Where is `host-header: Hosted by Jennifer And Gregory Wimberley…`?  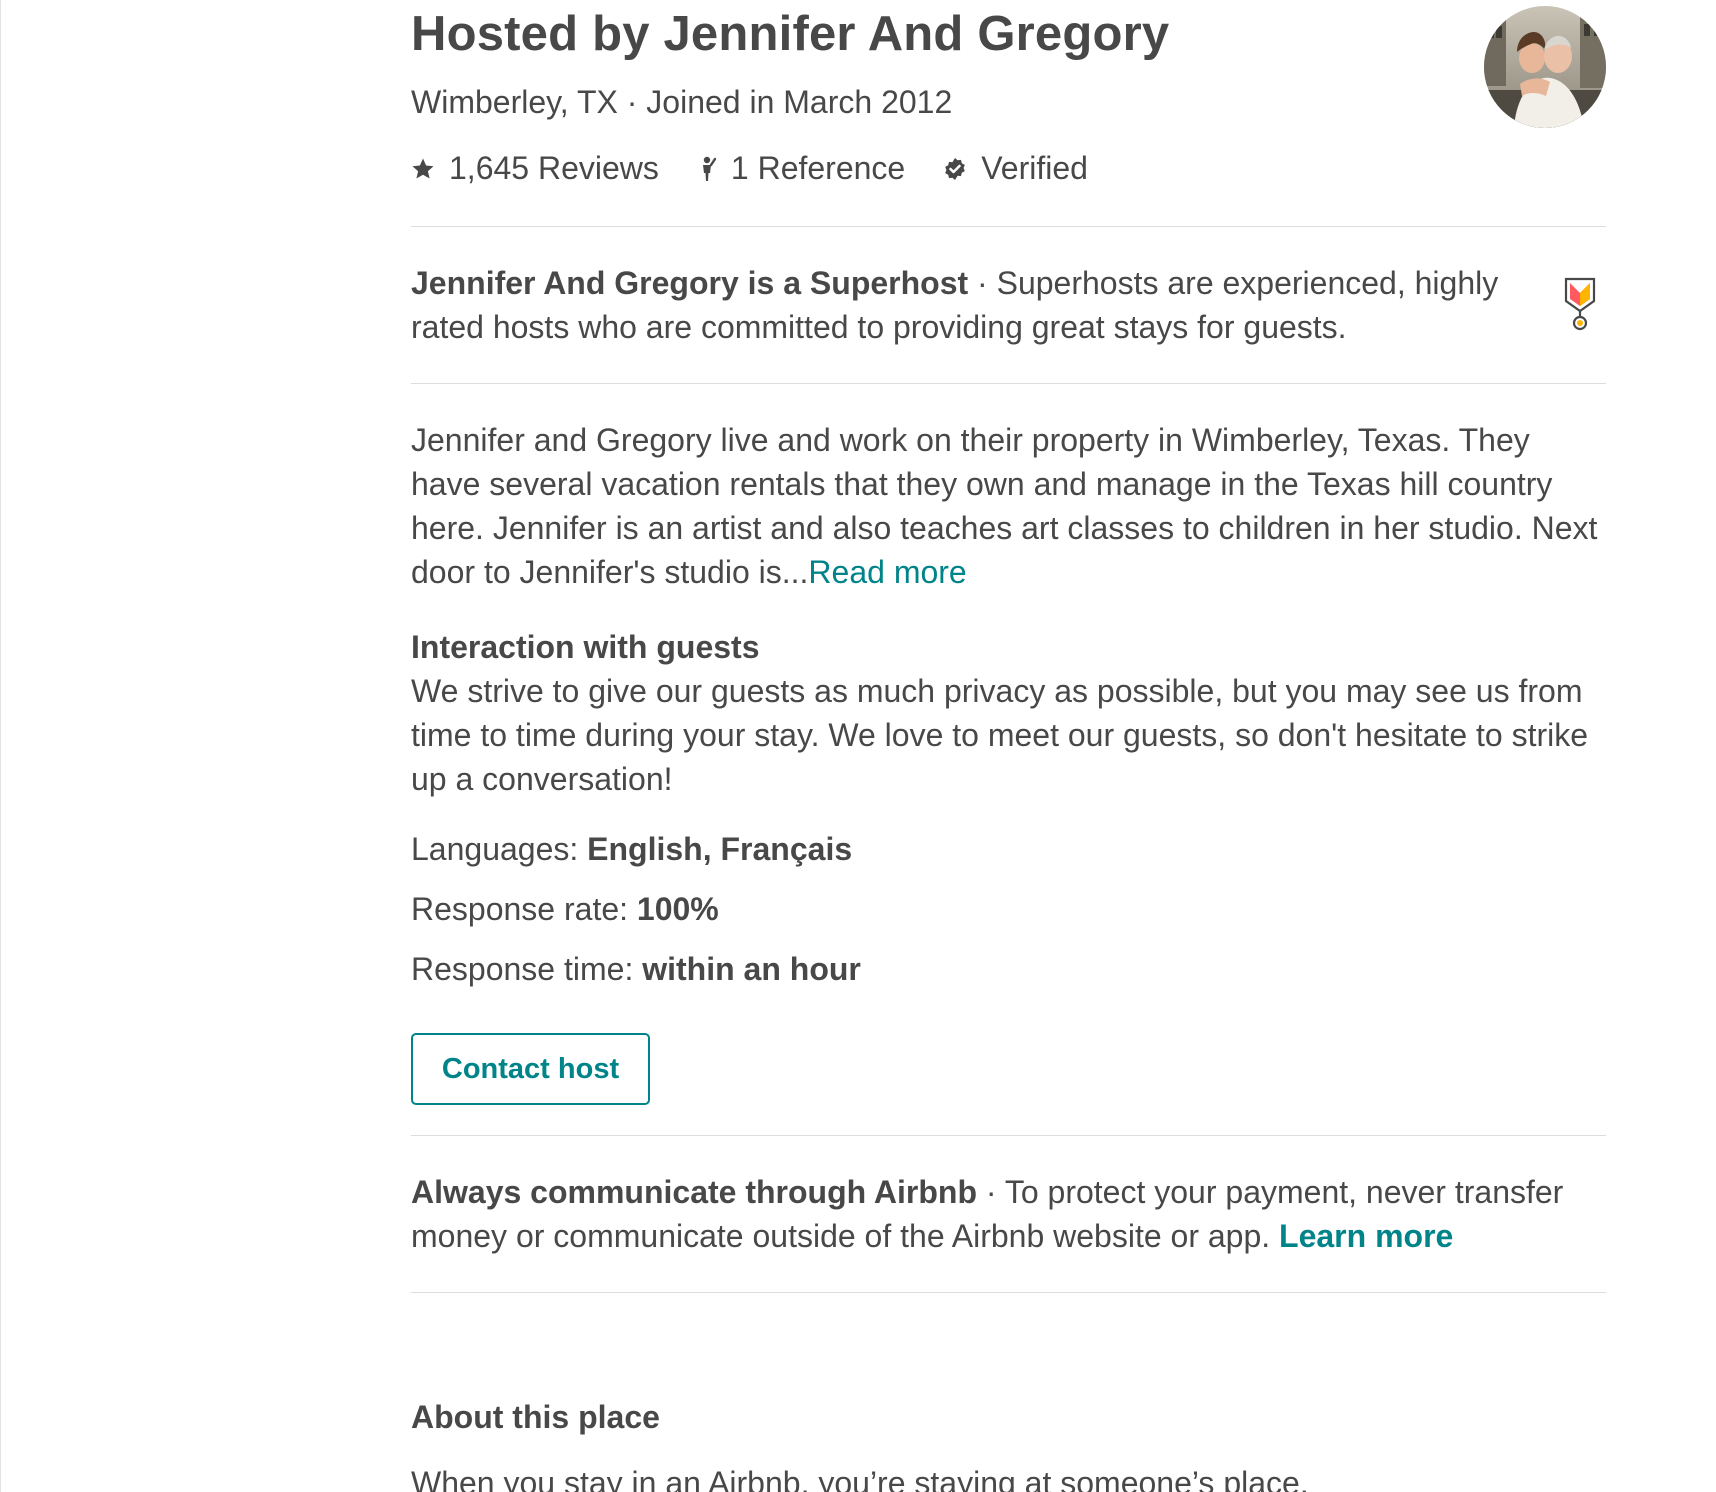 host-header: Hosted by Jennifer And Gregory Wimberley… is located at coordinates (1008, 113).